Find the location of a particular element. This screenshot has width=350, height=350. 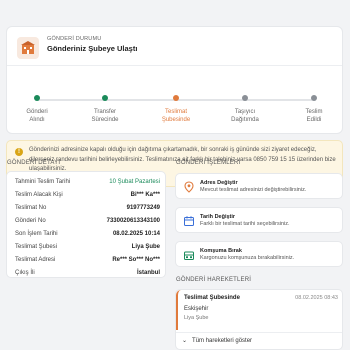

step-label-line2: Edildi is located at coordinates (314, 120).